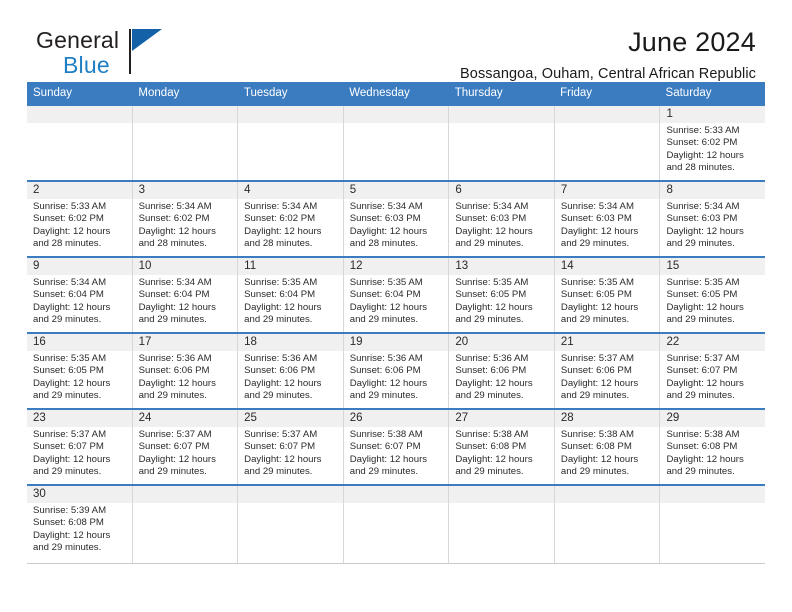  I want to click on day-number: 3, so click(186, 190).